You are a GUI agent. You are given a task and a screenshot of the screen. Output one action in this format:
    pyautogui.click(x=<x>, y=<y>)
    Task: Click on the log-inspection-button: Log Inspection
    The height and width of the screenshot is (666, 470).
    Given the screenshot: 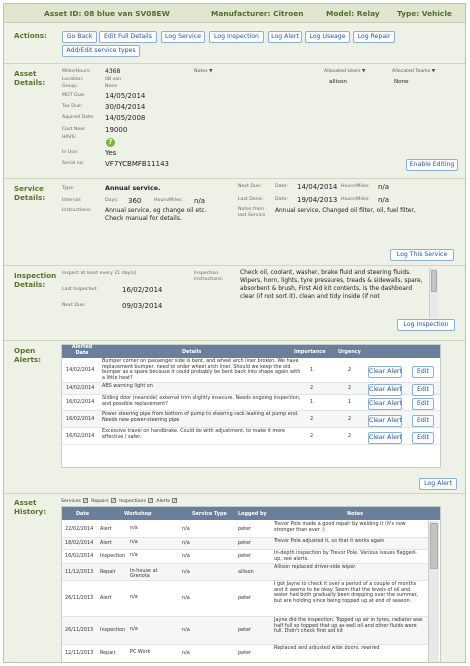 What is the action you would take?
    pyautogui.click(x=236, y=37)
    